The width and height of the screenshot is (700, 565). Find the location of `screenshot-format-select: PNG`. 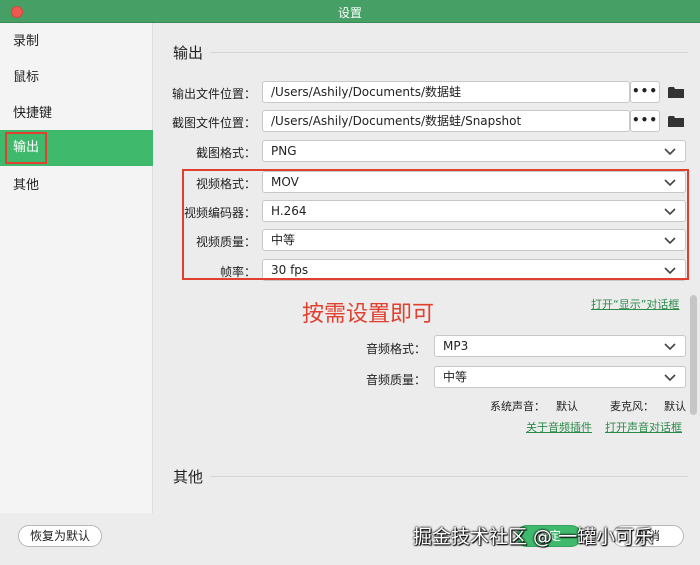

screenshot-format-select: PNG is located at coordinates (474, 151).